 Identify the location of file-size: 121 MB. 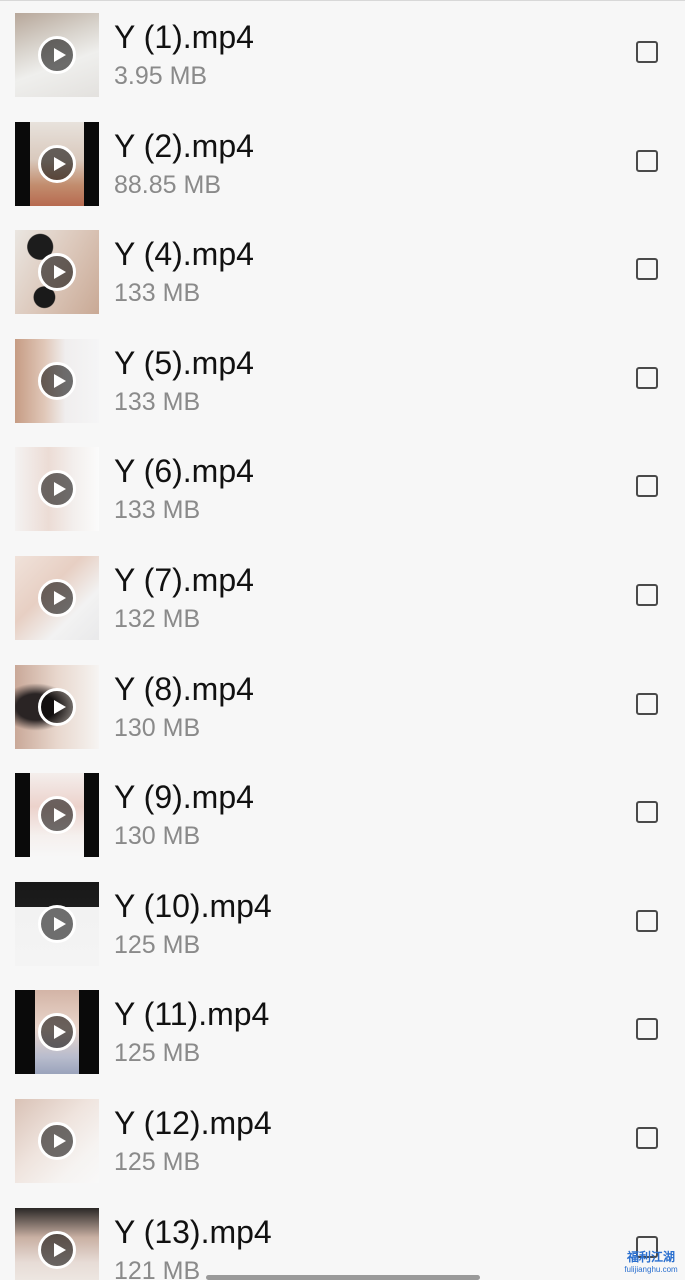
(157, 1268).